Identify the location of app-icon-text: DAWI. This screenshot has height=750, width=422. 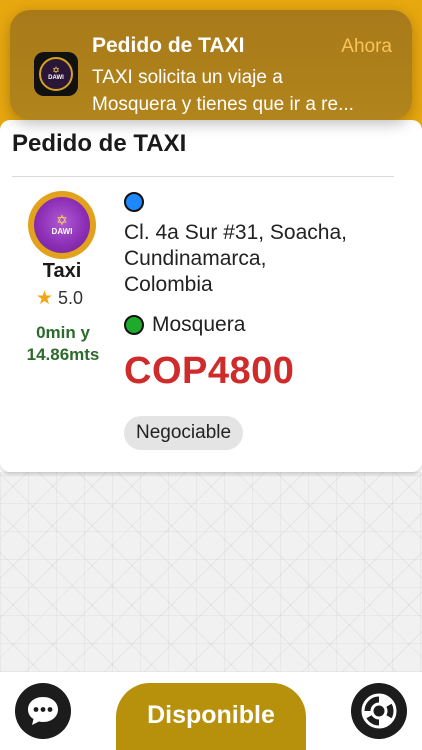
(56, 78).